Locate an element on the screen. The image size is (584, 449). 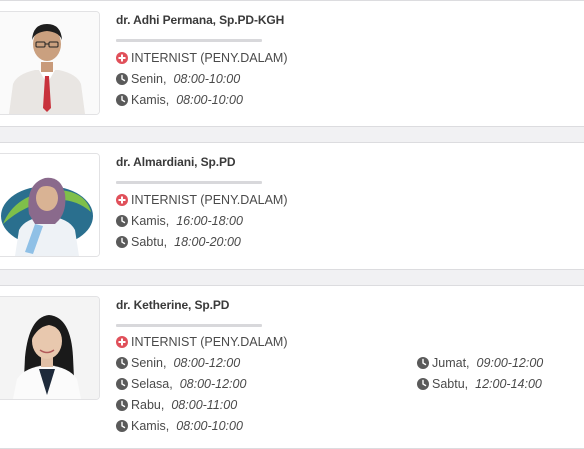
schedule-item: Senin, 08:00-12:00 is located at coordinates (178, 363).